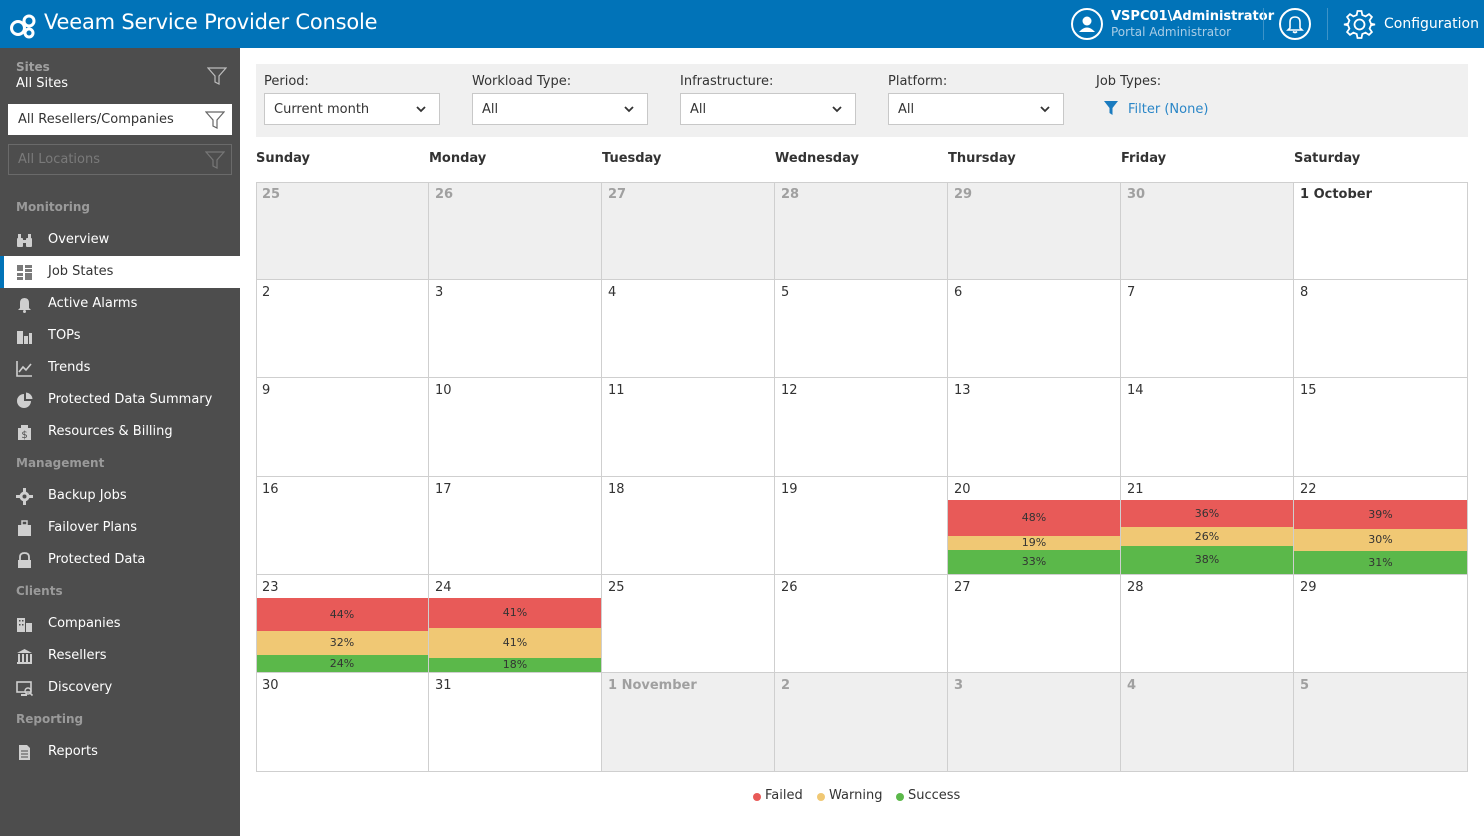  Describe the element at coordinates (688, 722) in the screenshot. I see `calendar-day-cell: 1 November` at that location.